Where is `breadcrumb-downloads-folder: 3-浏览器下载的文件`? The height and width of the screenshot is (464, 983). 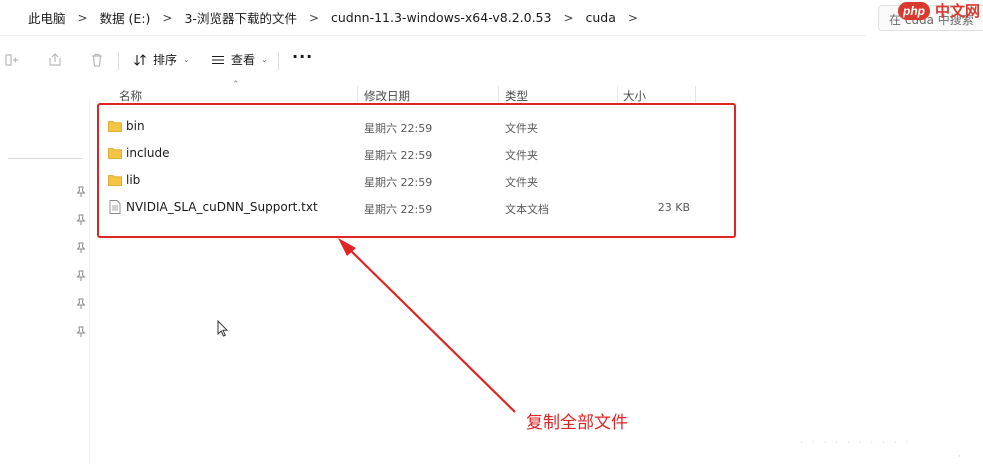
breadcrumb-downloads-folder: 3-浏览器下载的文件 is located at coordinates (240, 17).